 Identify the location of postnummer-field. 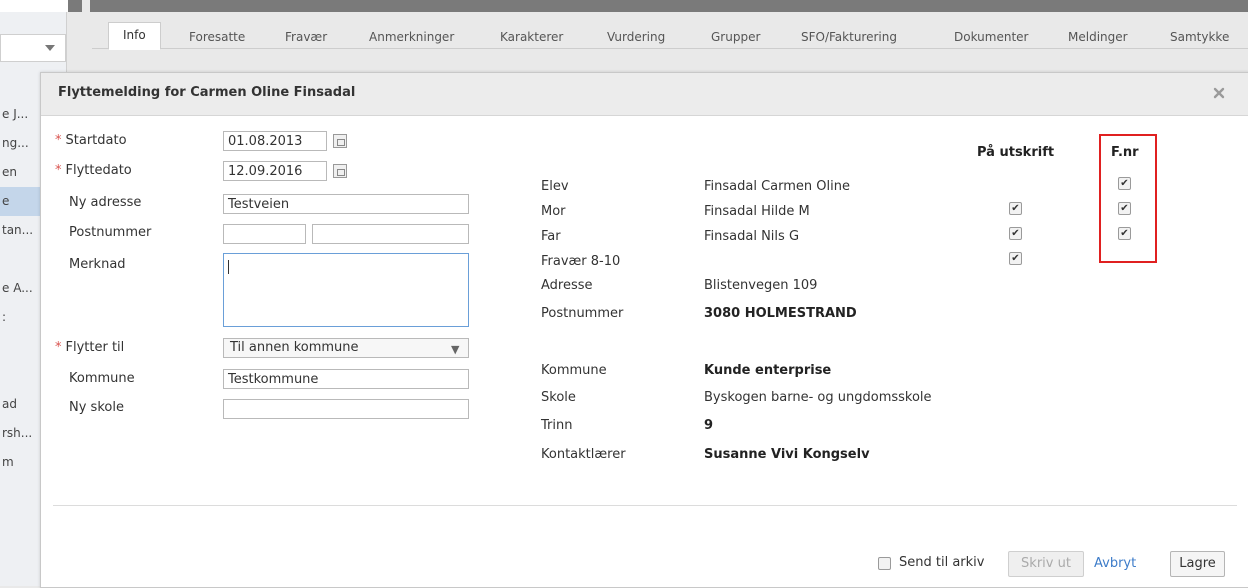
(264, 234).